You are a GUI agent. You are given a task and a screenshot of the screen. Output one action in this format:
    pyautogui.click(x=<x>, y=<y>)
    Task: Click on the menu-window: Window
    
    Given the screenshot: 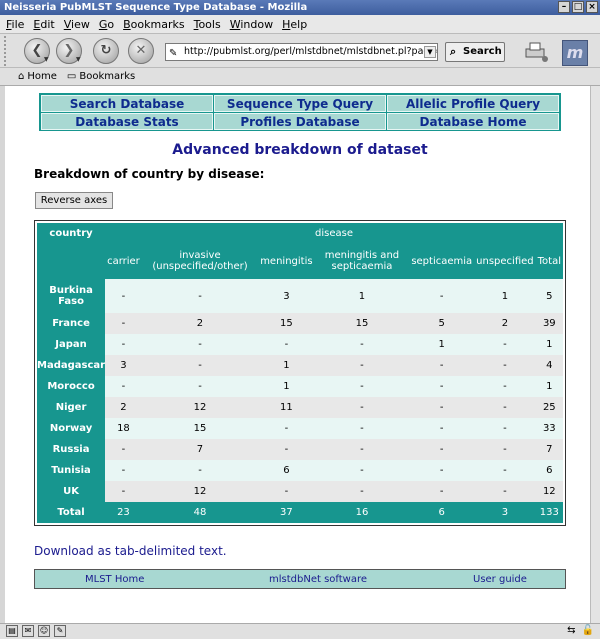 What is the action you would take?
    pyautogui.click(x=251, y=24)
    